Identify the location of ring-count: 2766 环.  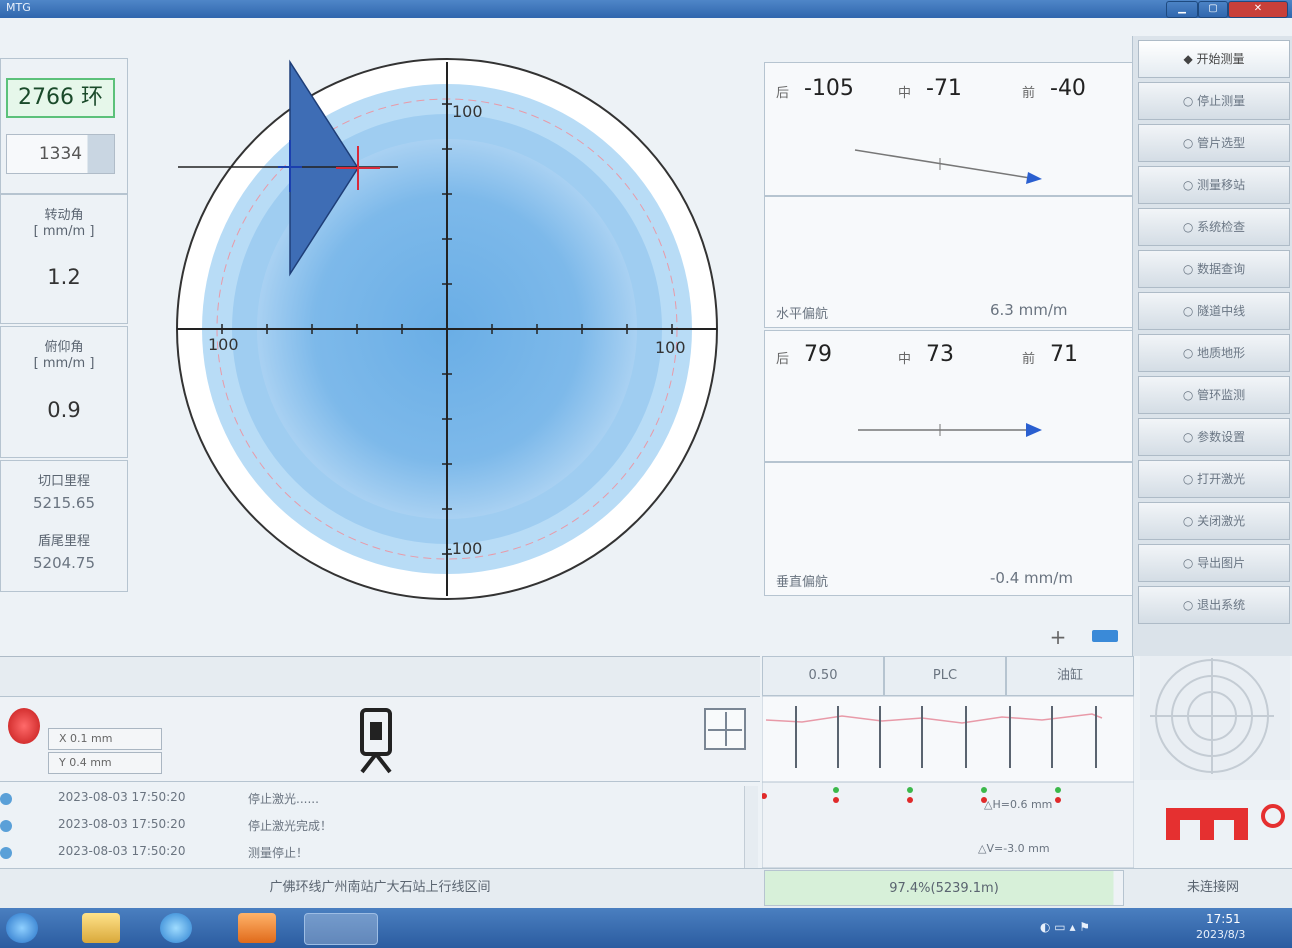
(60, 98).